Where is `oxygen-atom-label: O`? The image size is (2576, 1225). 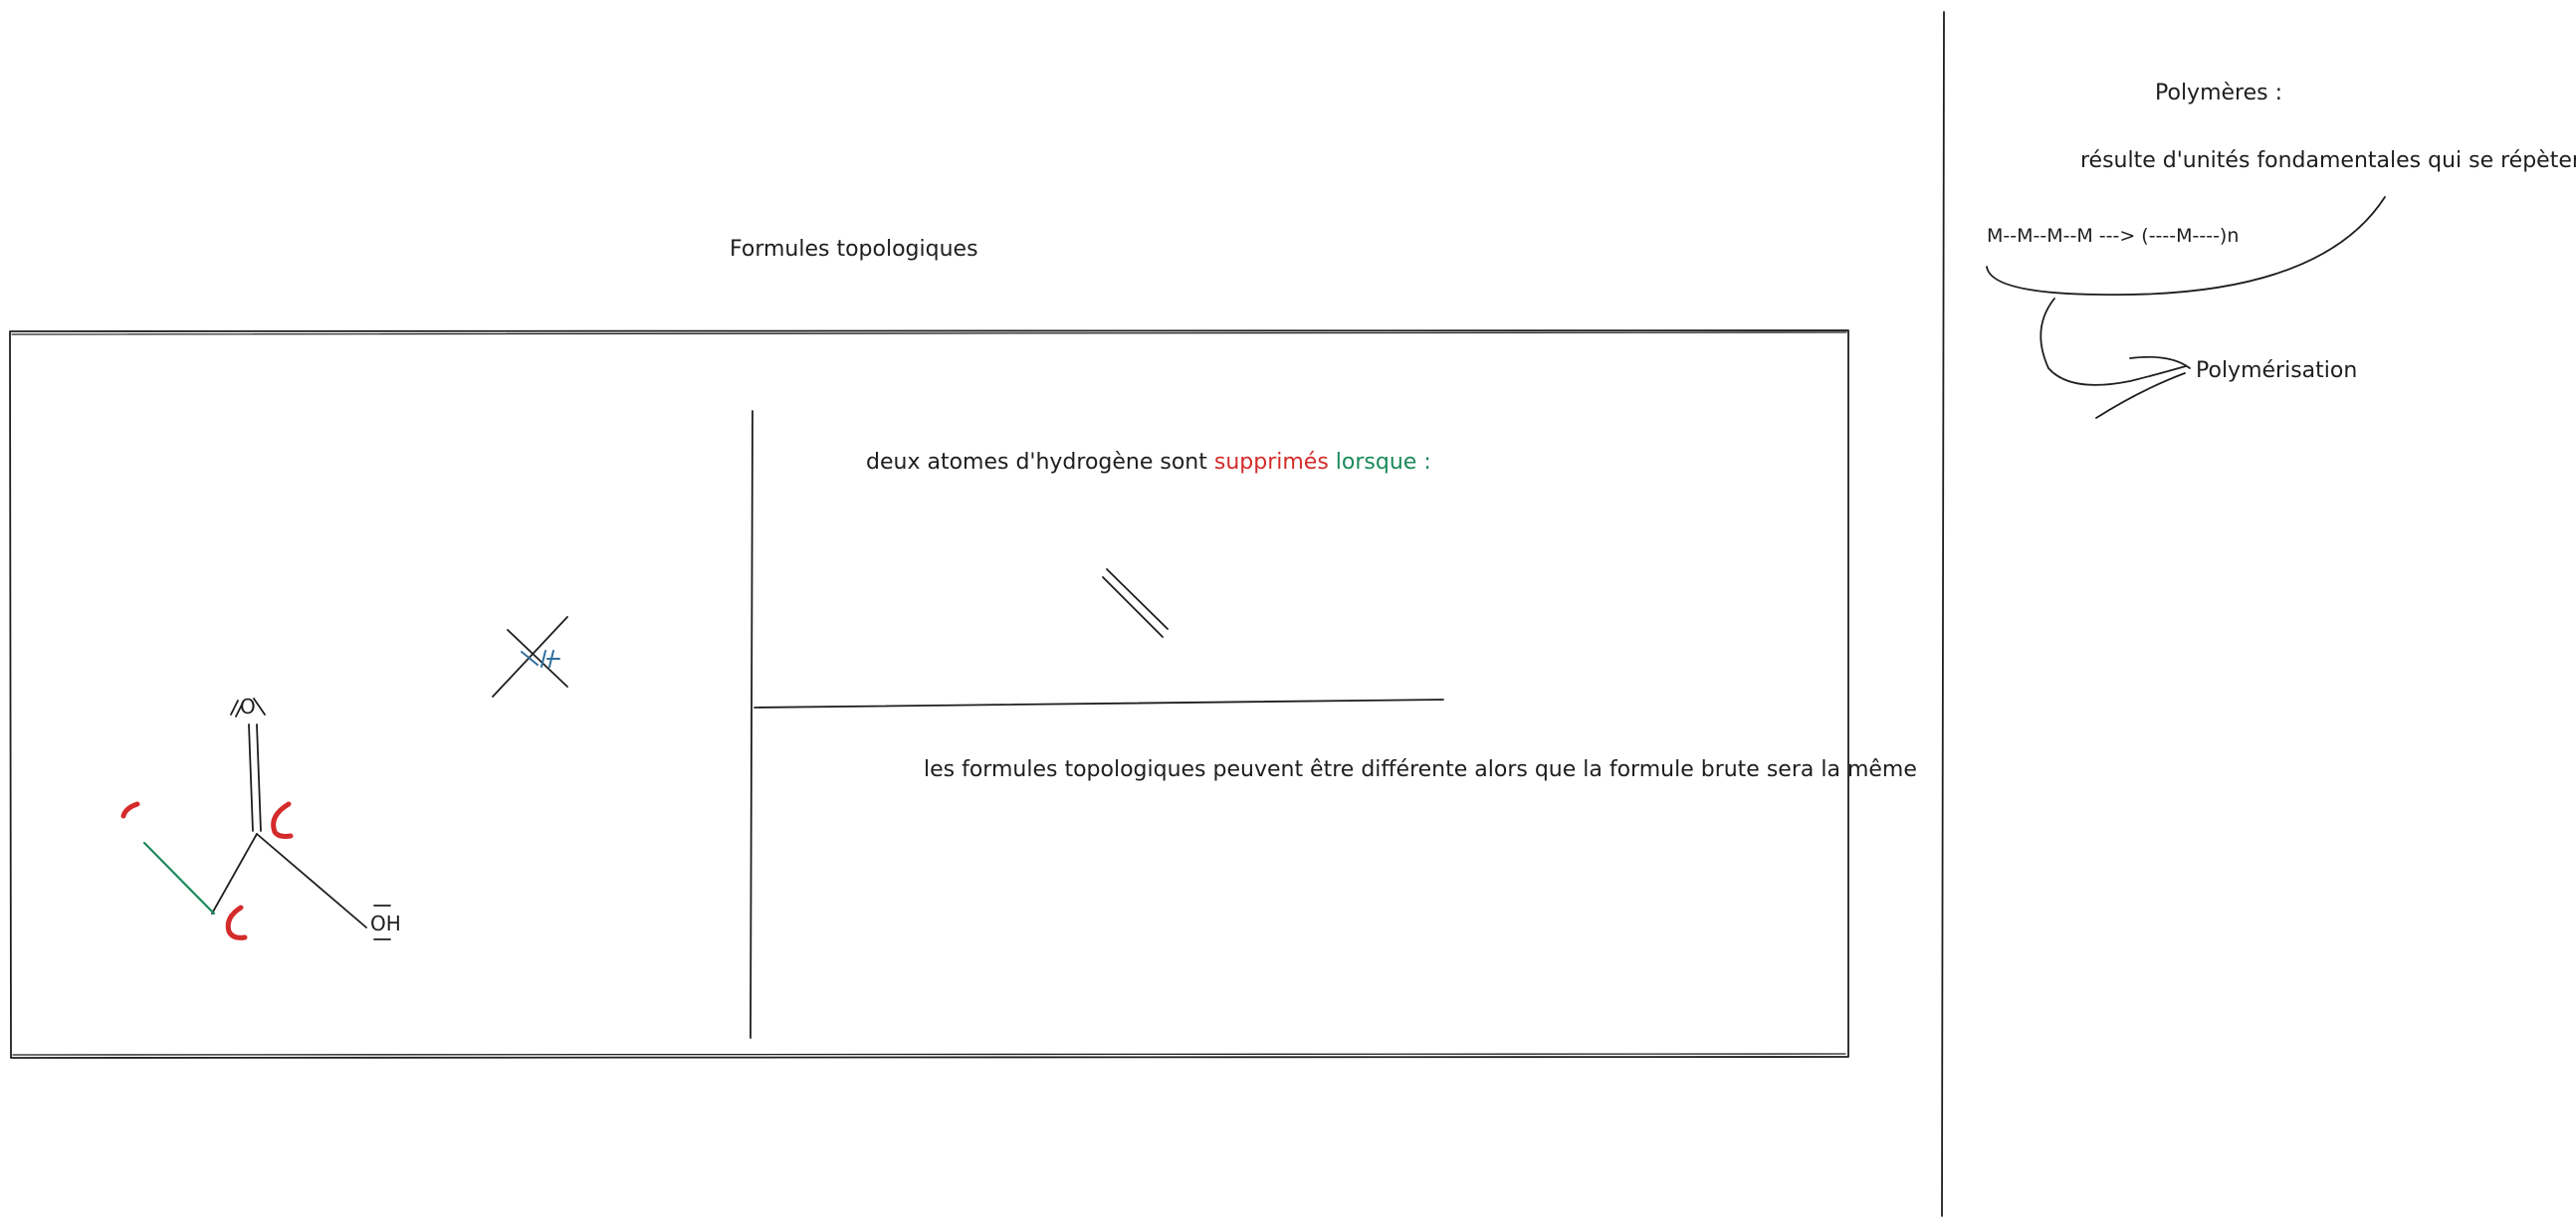 oxygen-atom-label: O is located at coordinates (248, 707).